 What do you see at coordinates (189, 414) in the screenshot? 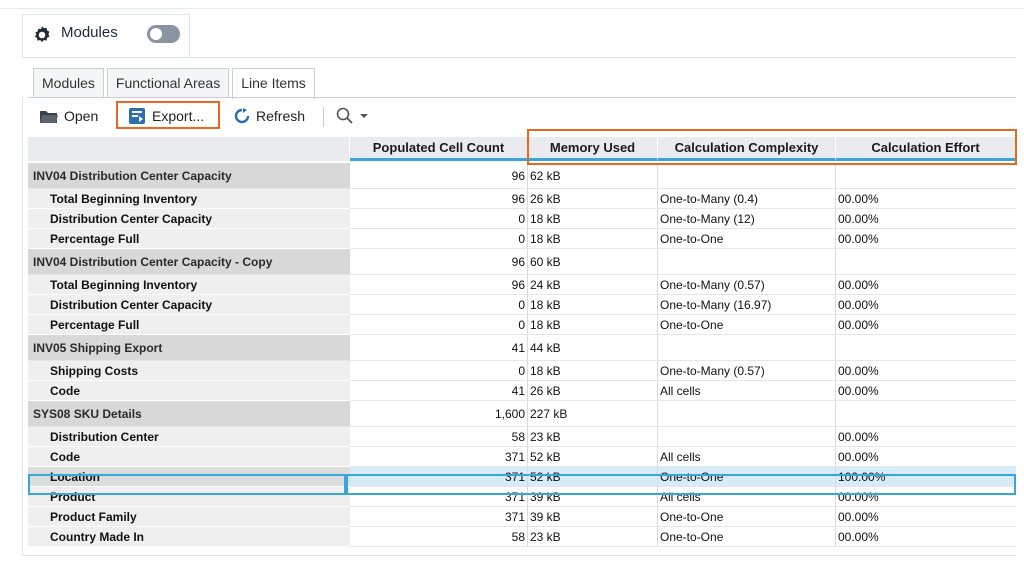
I see `row-name: SYS08 SKU Details` at bounding box center [189, 414].